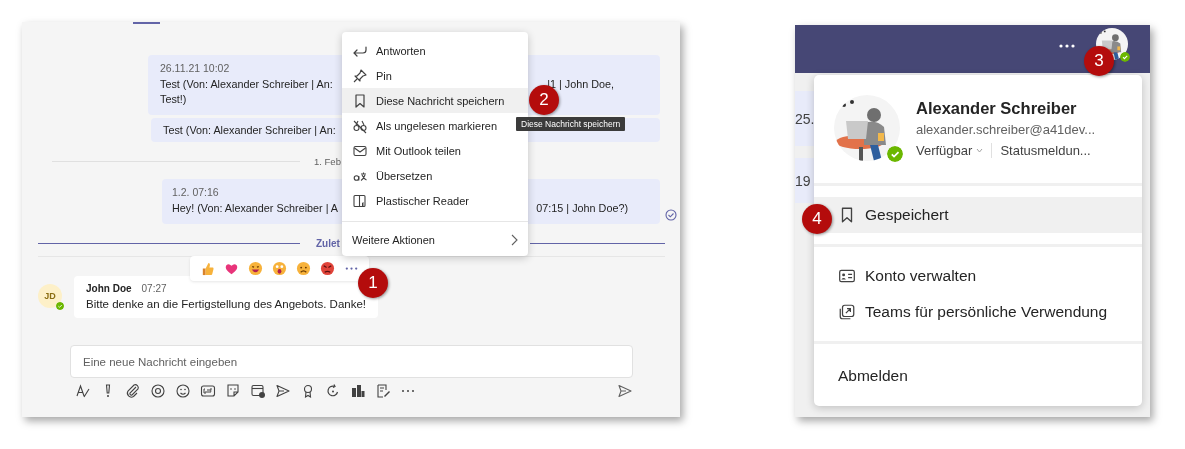 This screenshot has height=449, width=1185. What do you see at coordinates (384, 75) in the screenshot?
I see `menu-item-label: Pin` at bounding box center [384, 75].